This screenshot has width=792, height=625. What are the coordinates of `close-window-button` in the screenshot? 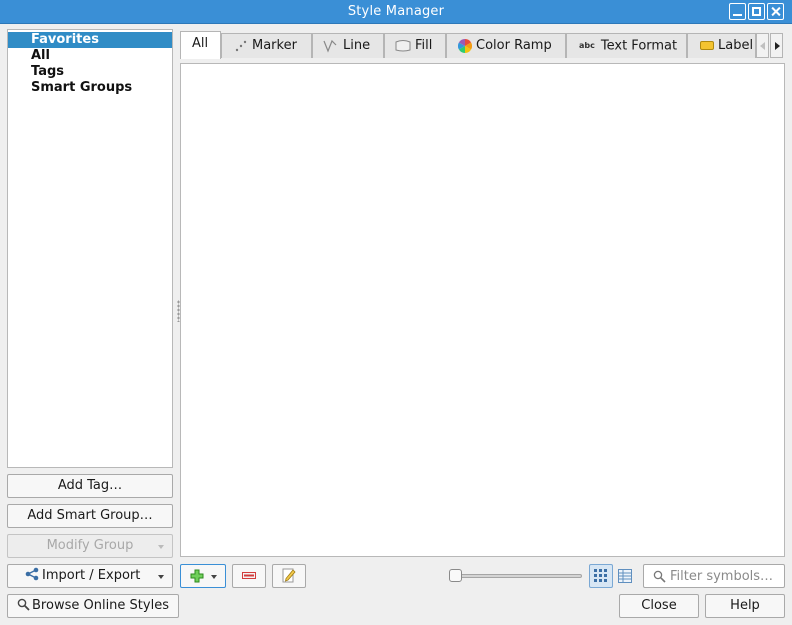 It's located at (775, 11).